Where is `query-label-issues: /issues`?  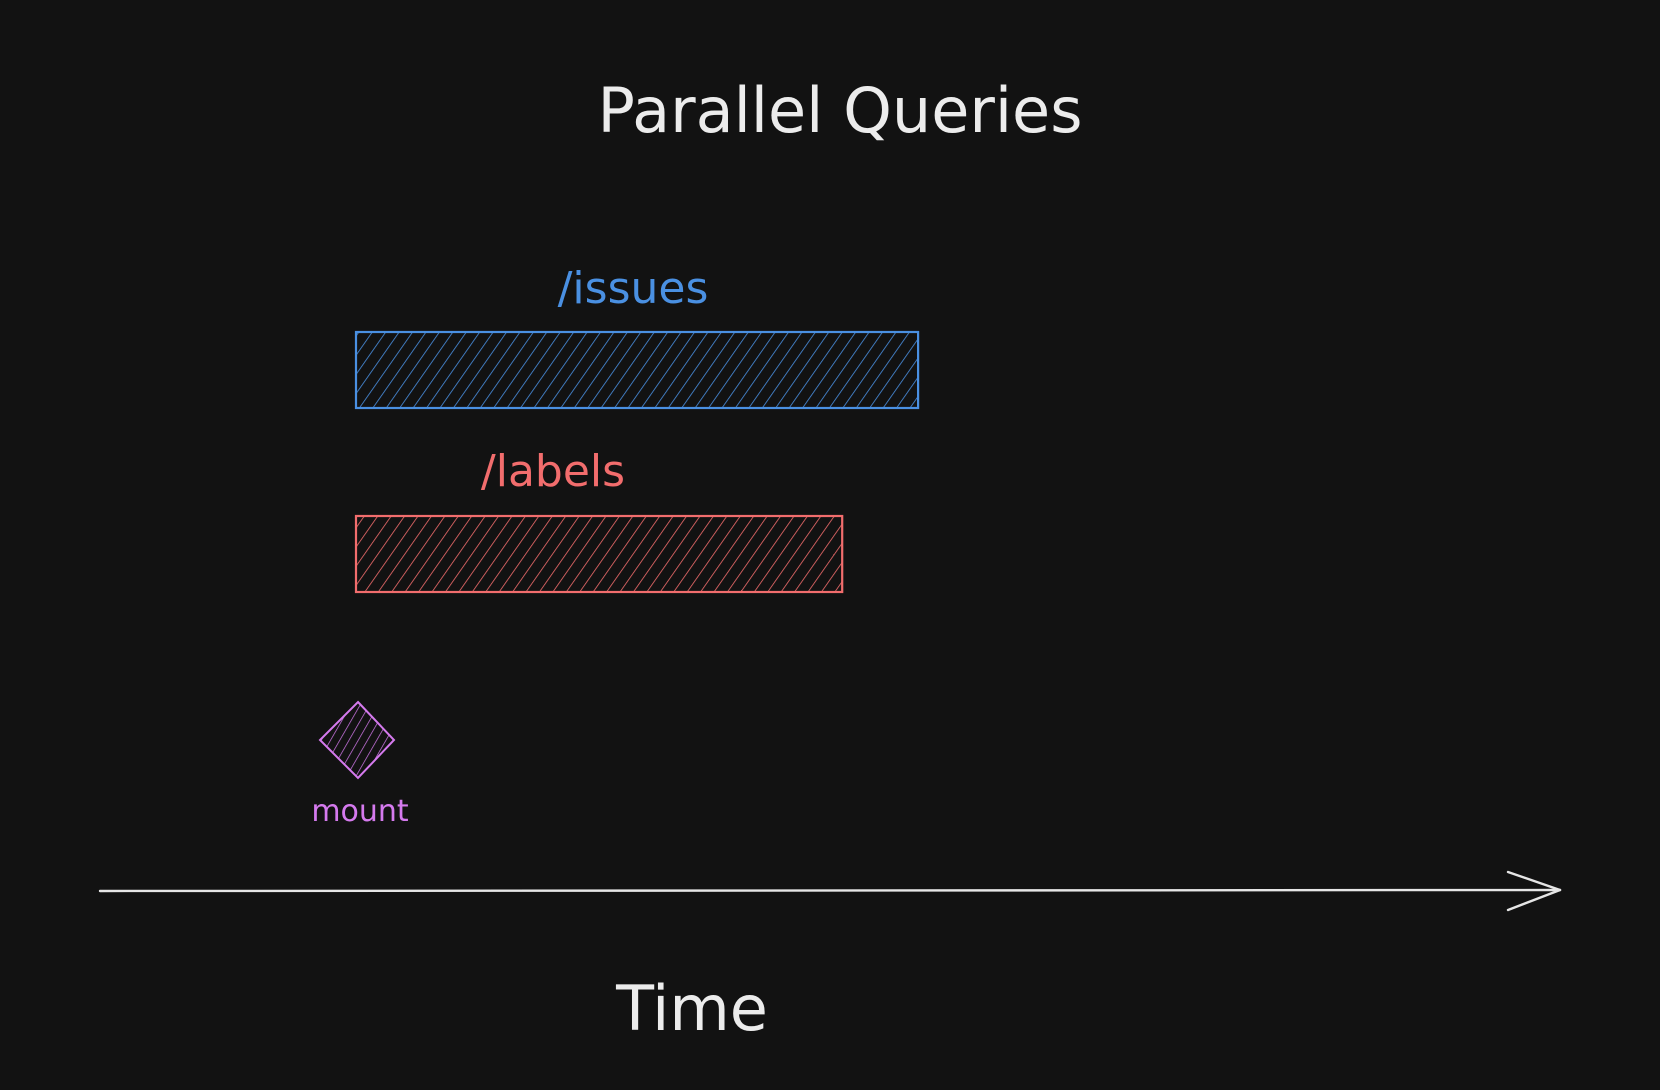
query-label-issues: /issues is located at coordinates (633, 288).